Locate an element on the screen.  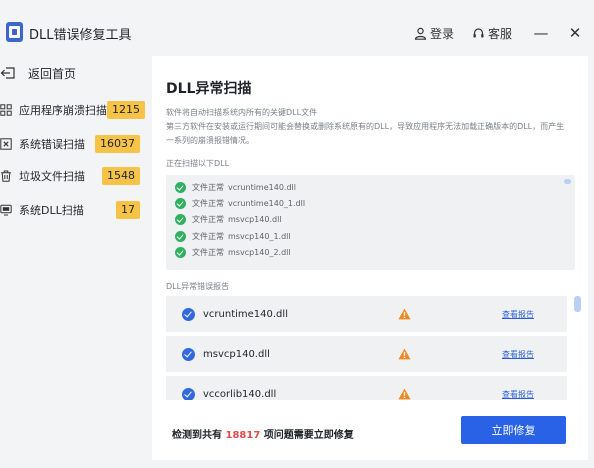
login-button: 登录 is located at coordinates (434, 33).